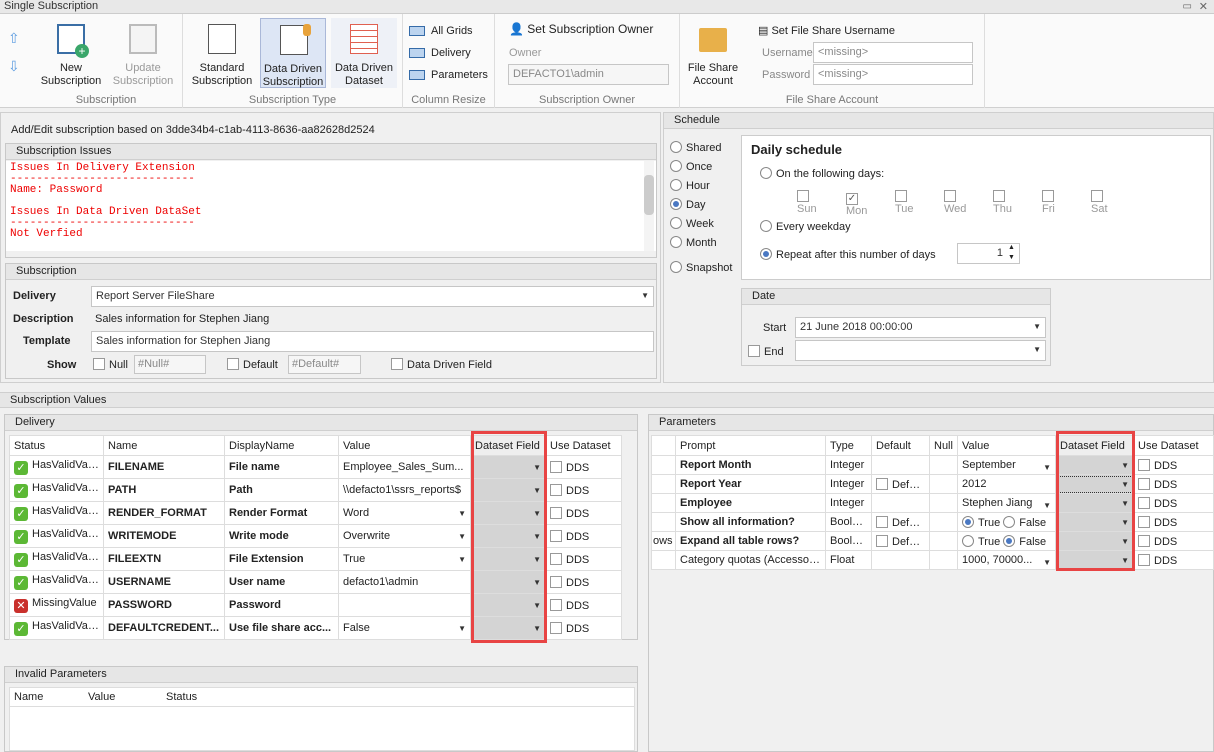 The height and width of the screenshot is (752, 1214). What do you see at coordinates (1011, 253) in the screenshot?
I see `spinner-arrows-icon: ▲ ▼` at bounding box center [1011, 253].